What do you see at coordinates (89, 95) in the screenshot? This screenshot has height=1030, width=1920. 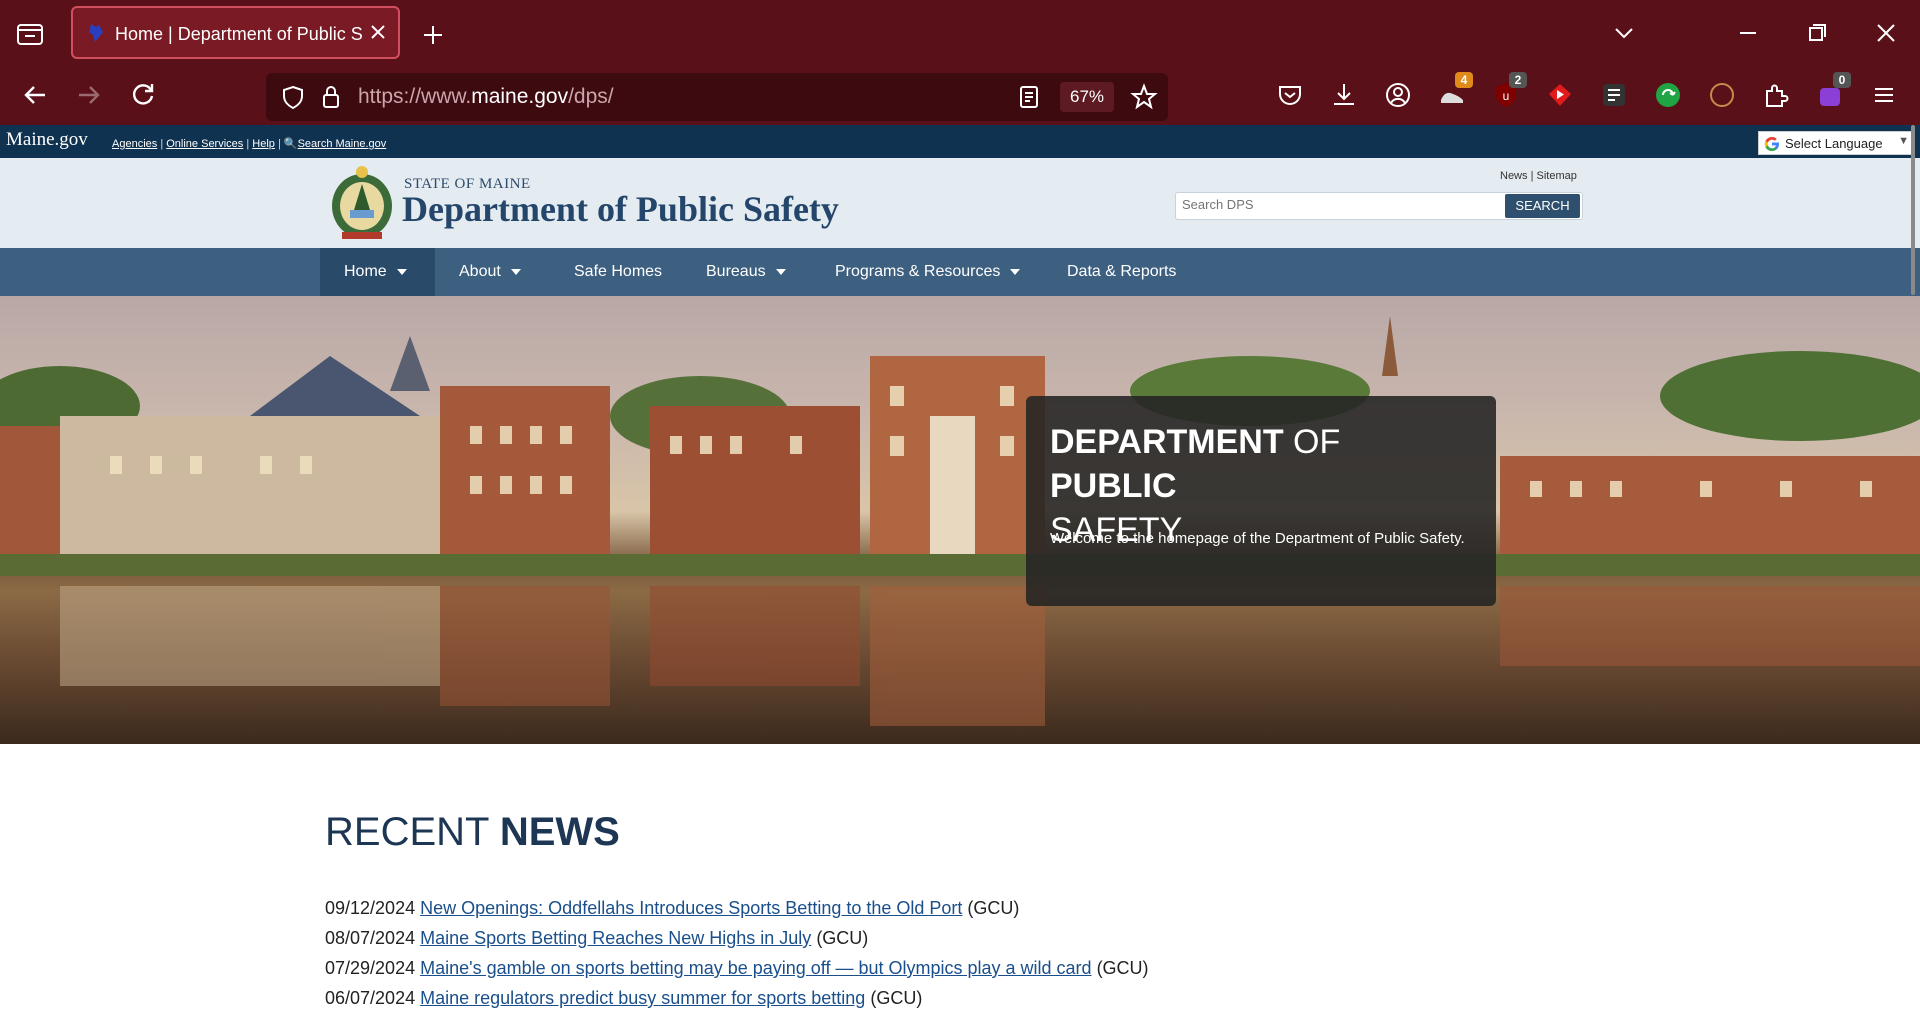 I see `forward-arrow-icon` at bounding box center [89, 95].